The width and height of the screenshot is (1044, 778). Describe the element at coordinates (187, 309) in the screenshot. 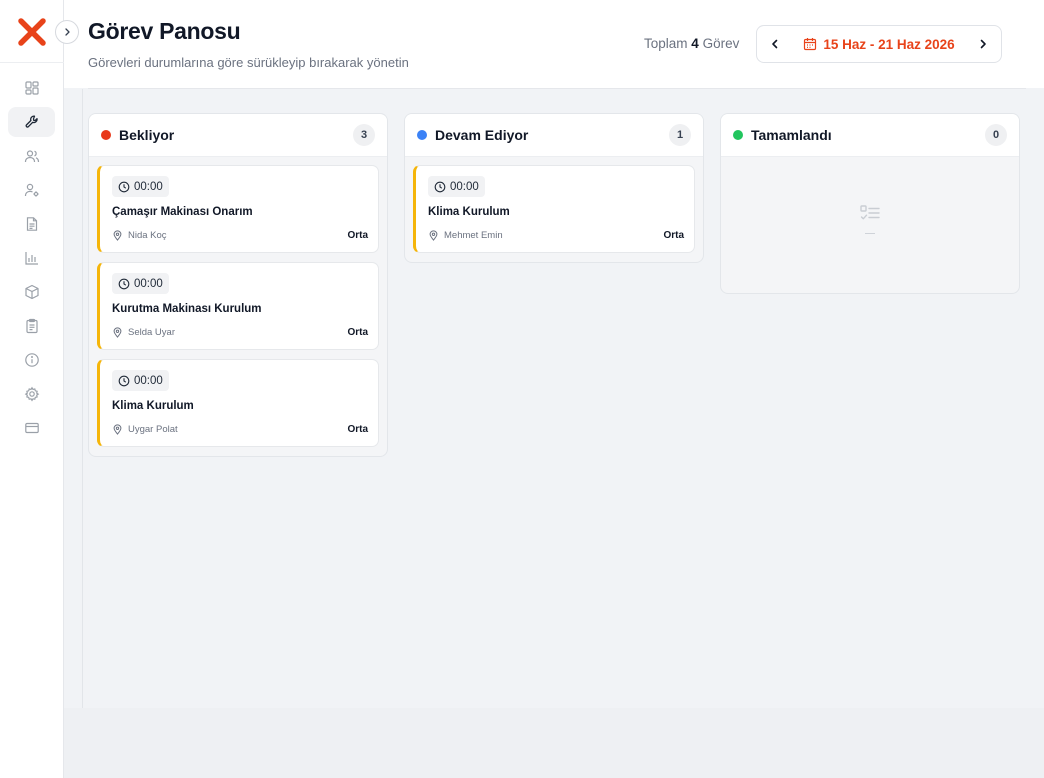

I see `task-title: Kurutma Makinası Kurulum` at that location.